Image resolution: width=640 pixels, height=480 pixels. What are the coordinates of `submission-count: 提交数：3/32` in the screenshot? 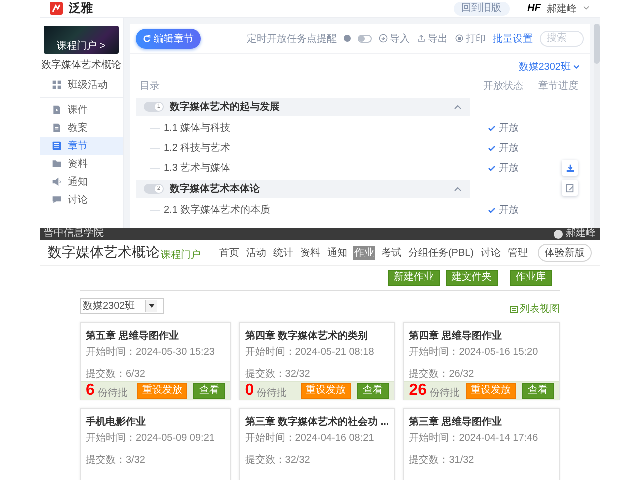 It's located at (115, 460).